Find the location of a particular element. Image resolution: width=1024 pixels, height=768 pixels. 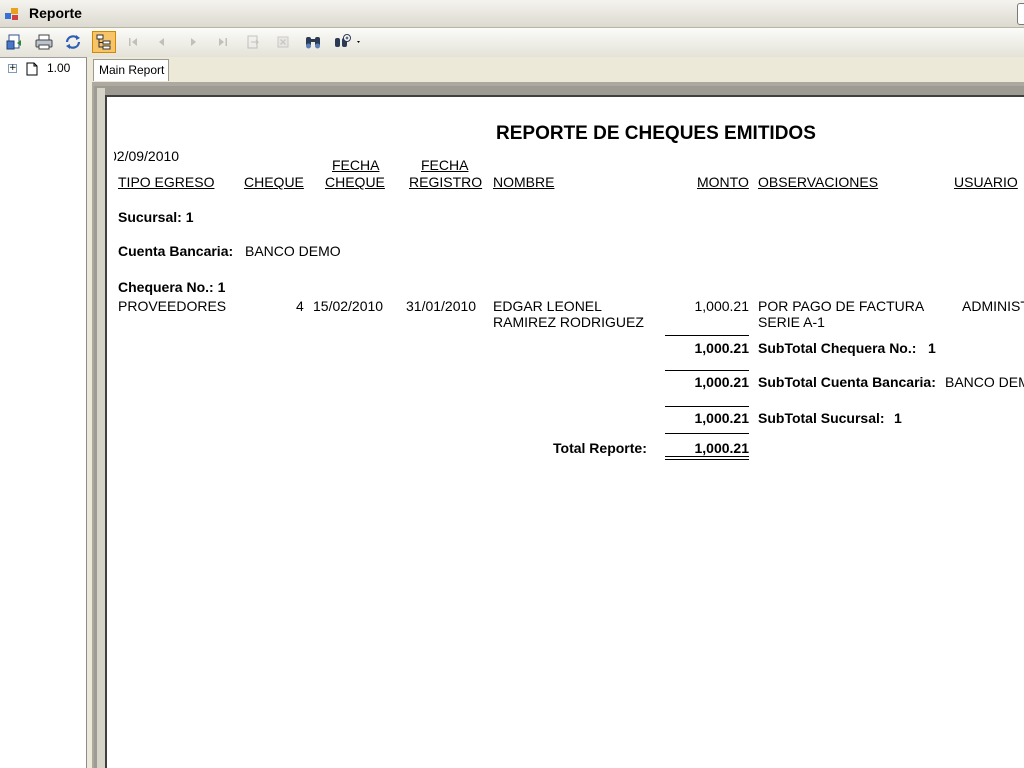

print-button is located at coordinates (44, 42).